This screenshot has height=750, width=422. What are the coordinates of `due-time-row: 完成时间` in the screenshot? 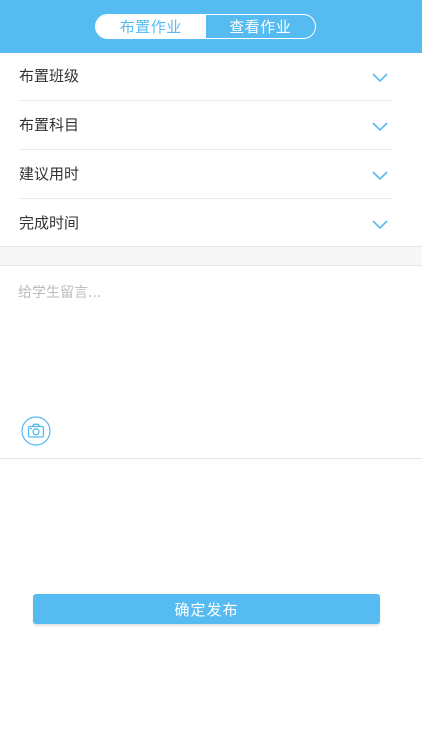 It's located at (211, 223).